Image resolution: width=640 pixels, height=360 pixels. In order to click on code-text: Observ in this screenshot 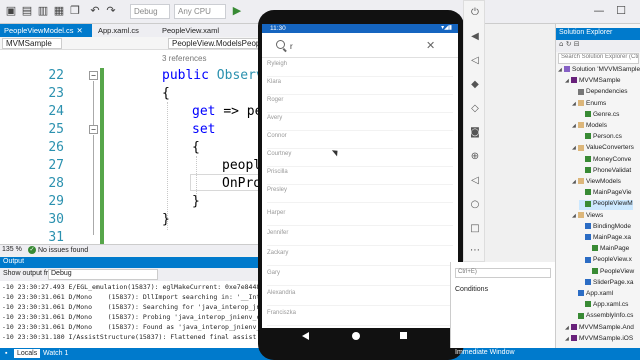, I will do `click(239, 75)`.